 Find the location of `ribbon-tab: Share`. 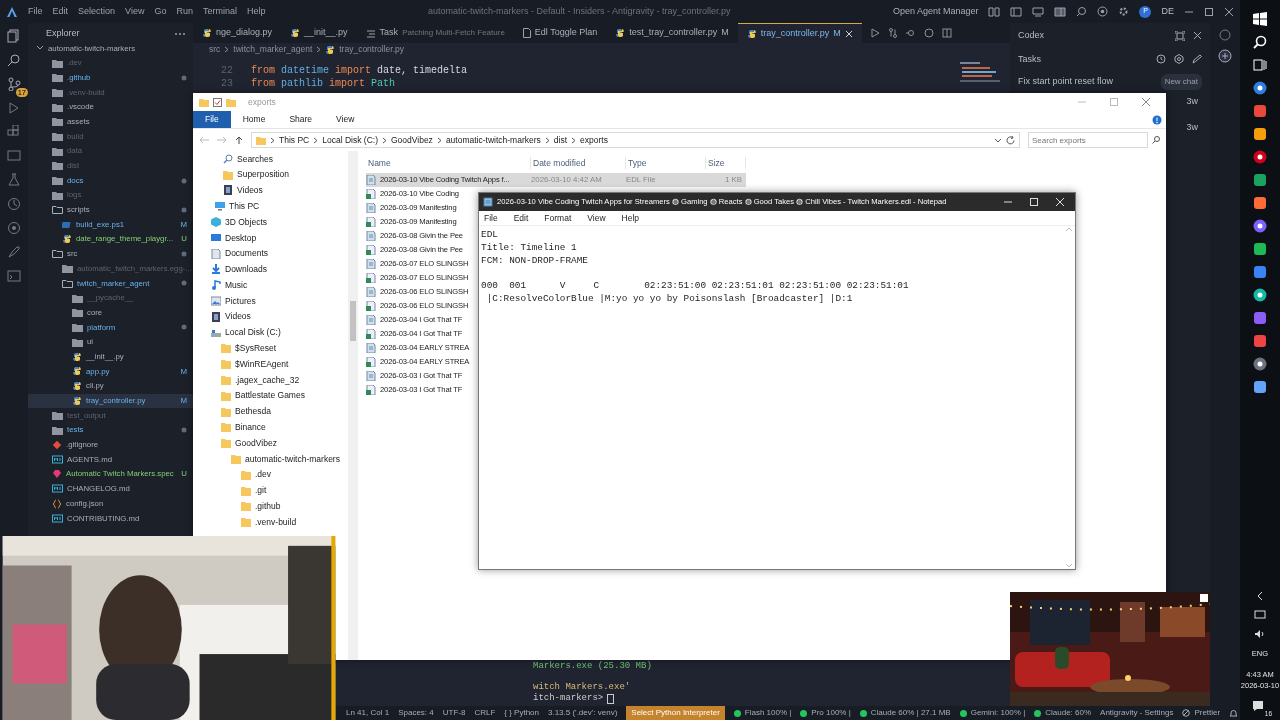

ribbon-tab: Share is located at coordinates (301, 119).